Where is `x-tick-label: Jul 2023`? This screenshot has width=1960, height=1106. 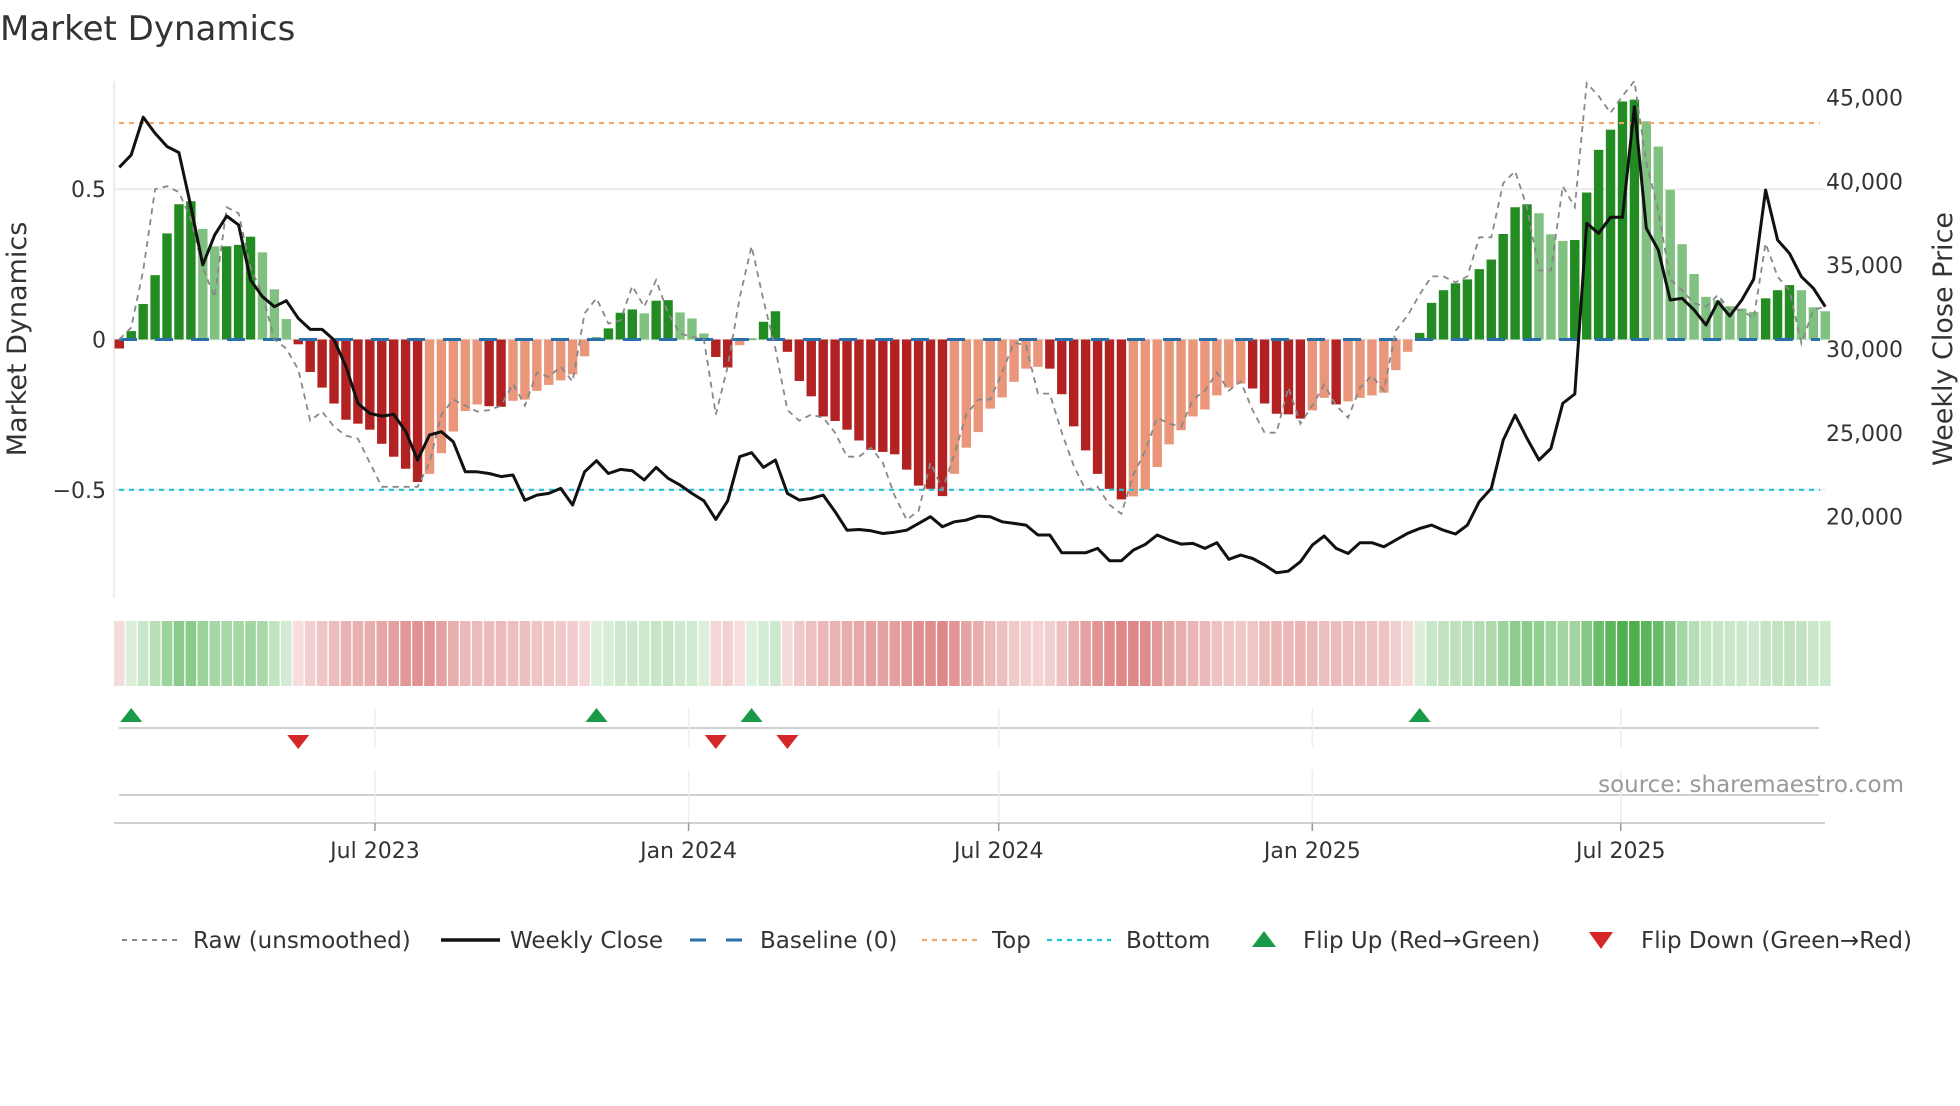 x-tick-label: Jul 2023 is located at coordinates (374, 851).